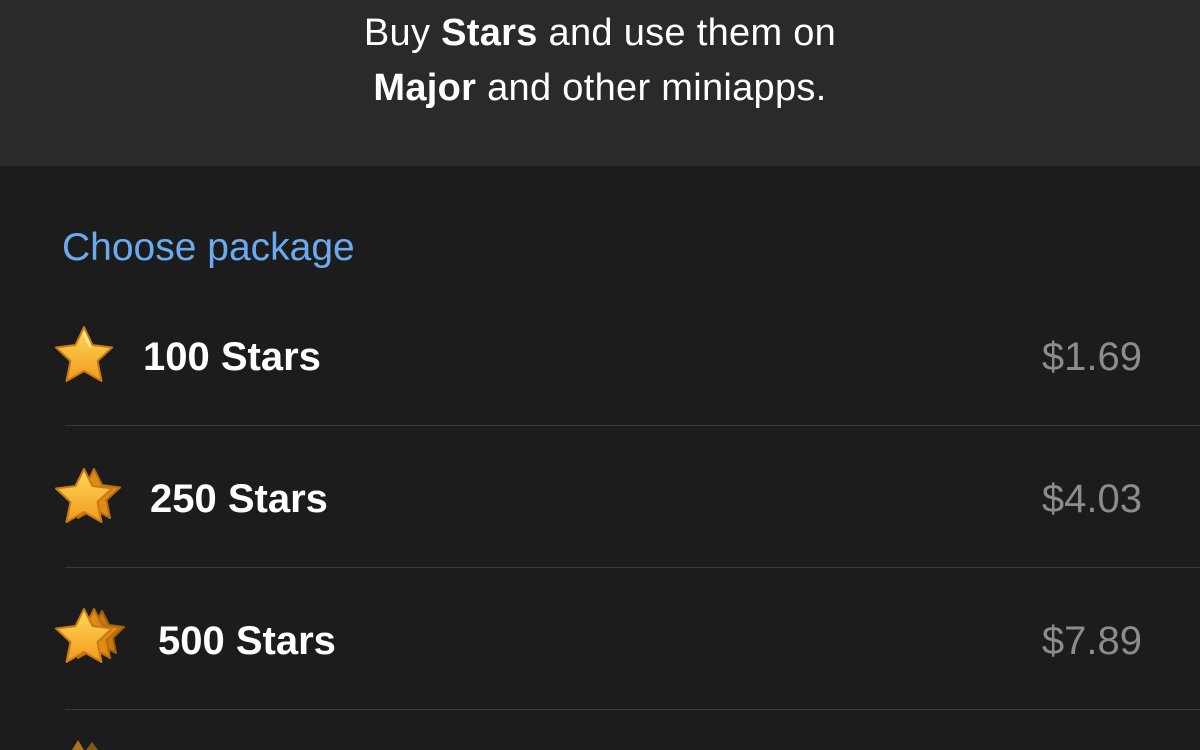 The image size is (1200, 750). What do you see at coordinates (247, 641) in the screenshot?
I see `package-label: 500 Stars` at bounding box center [247, 641].